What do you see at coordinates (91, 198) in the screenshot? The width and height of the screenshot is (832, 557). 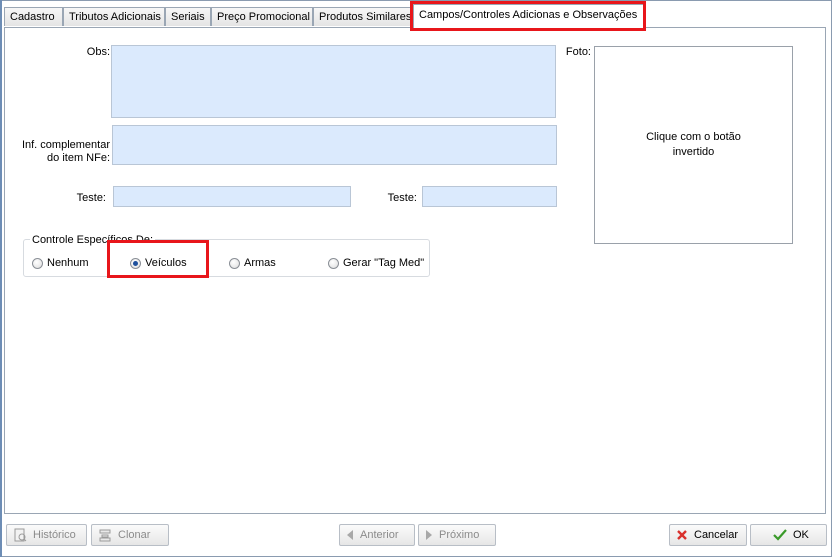 I see `teste1-label: Teste:` at bounding box center [91, 198].